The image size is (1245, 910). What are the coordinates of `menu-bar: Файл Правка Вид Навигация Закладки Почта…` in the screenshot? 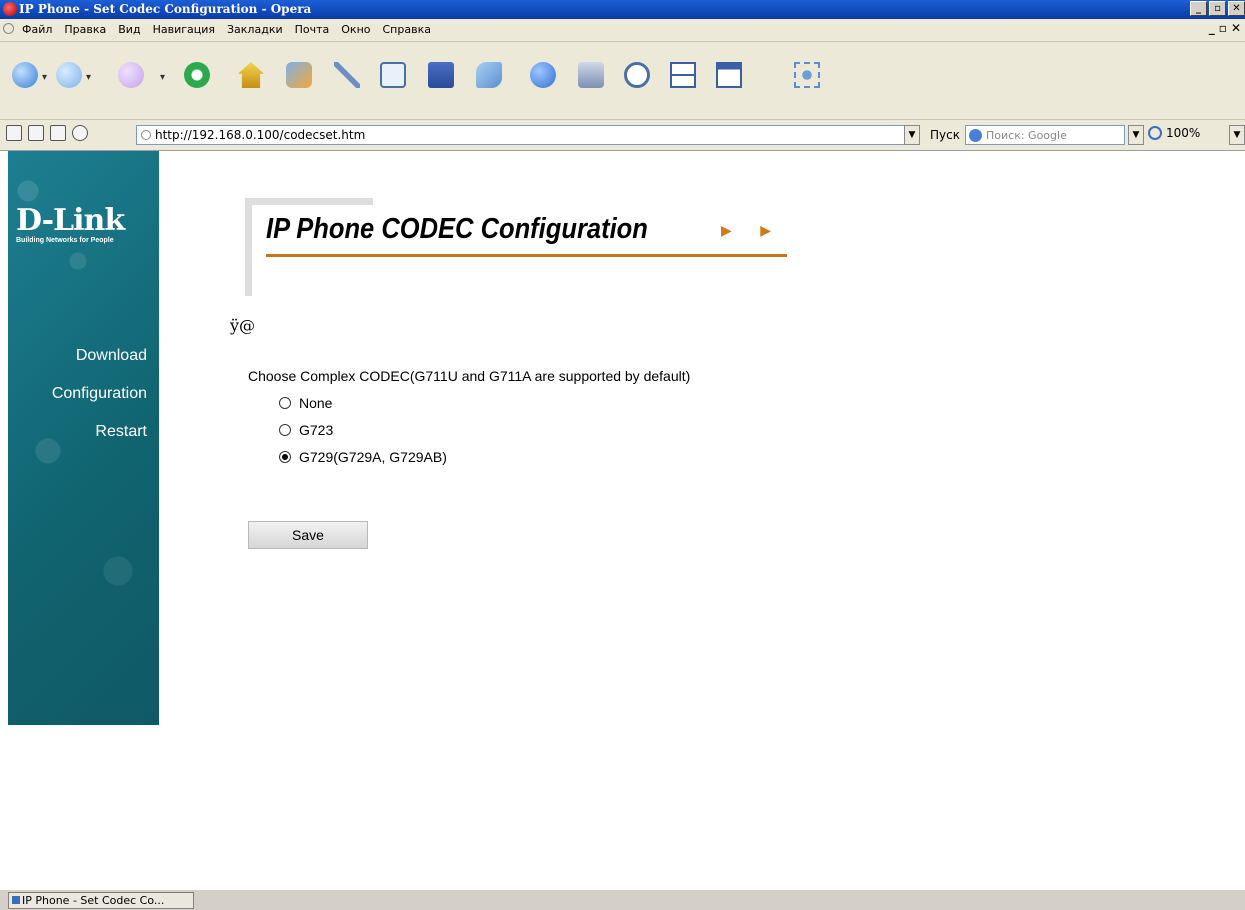 It's located at (622, 30).